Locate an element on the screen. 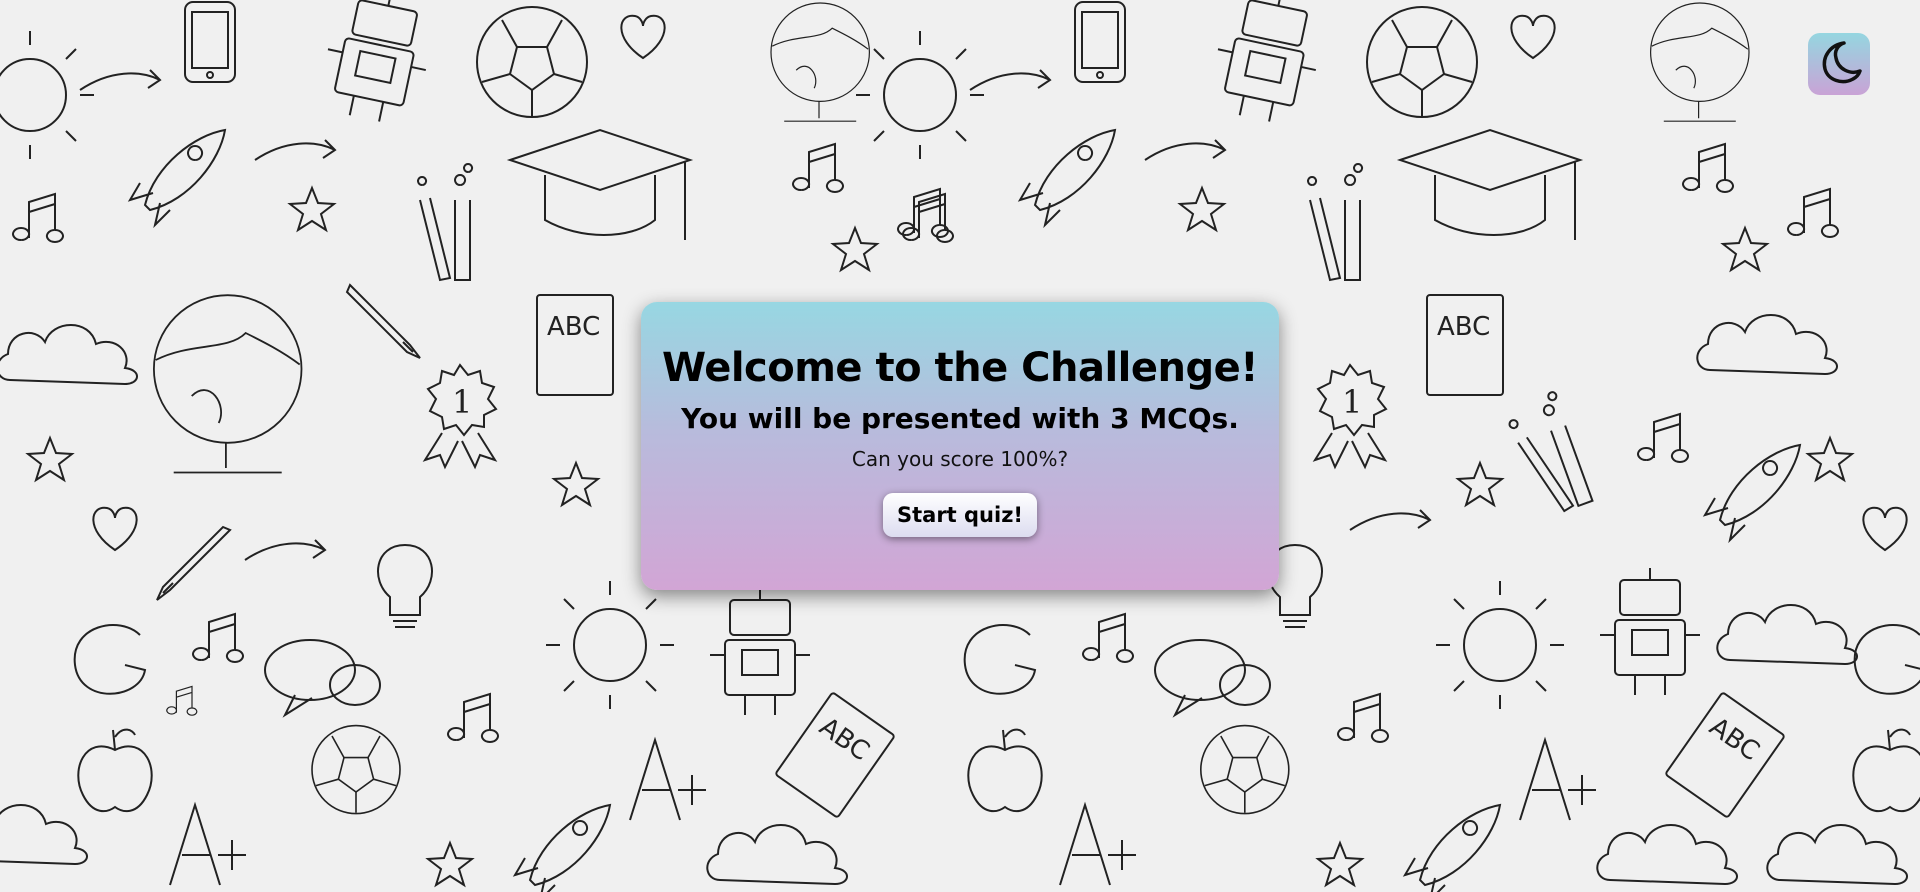 This screenshot has width=1920, height=892. start-quiz-button: Start quiz! is located at coordinates (960, 514).